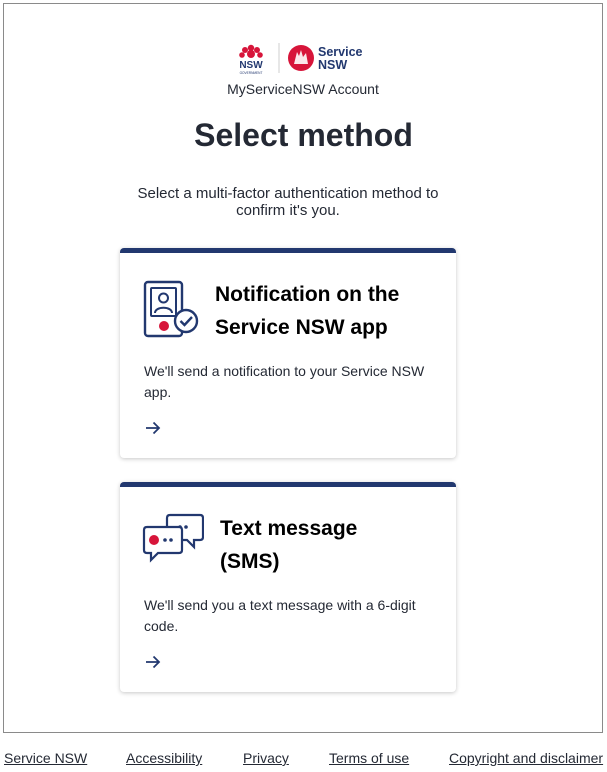 The height and width of the screenshot is (772, 607). I want to click on nsw-service-logo: NSW GOVERNMENT Service NSW, so click(301, 59).